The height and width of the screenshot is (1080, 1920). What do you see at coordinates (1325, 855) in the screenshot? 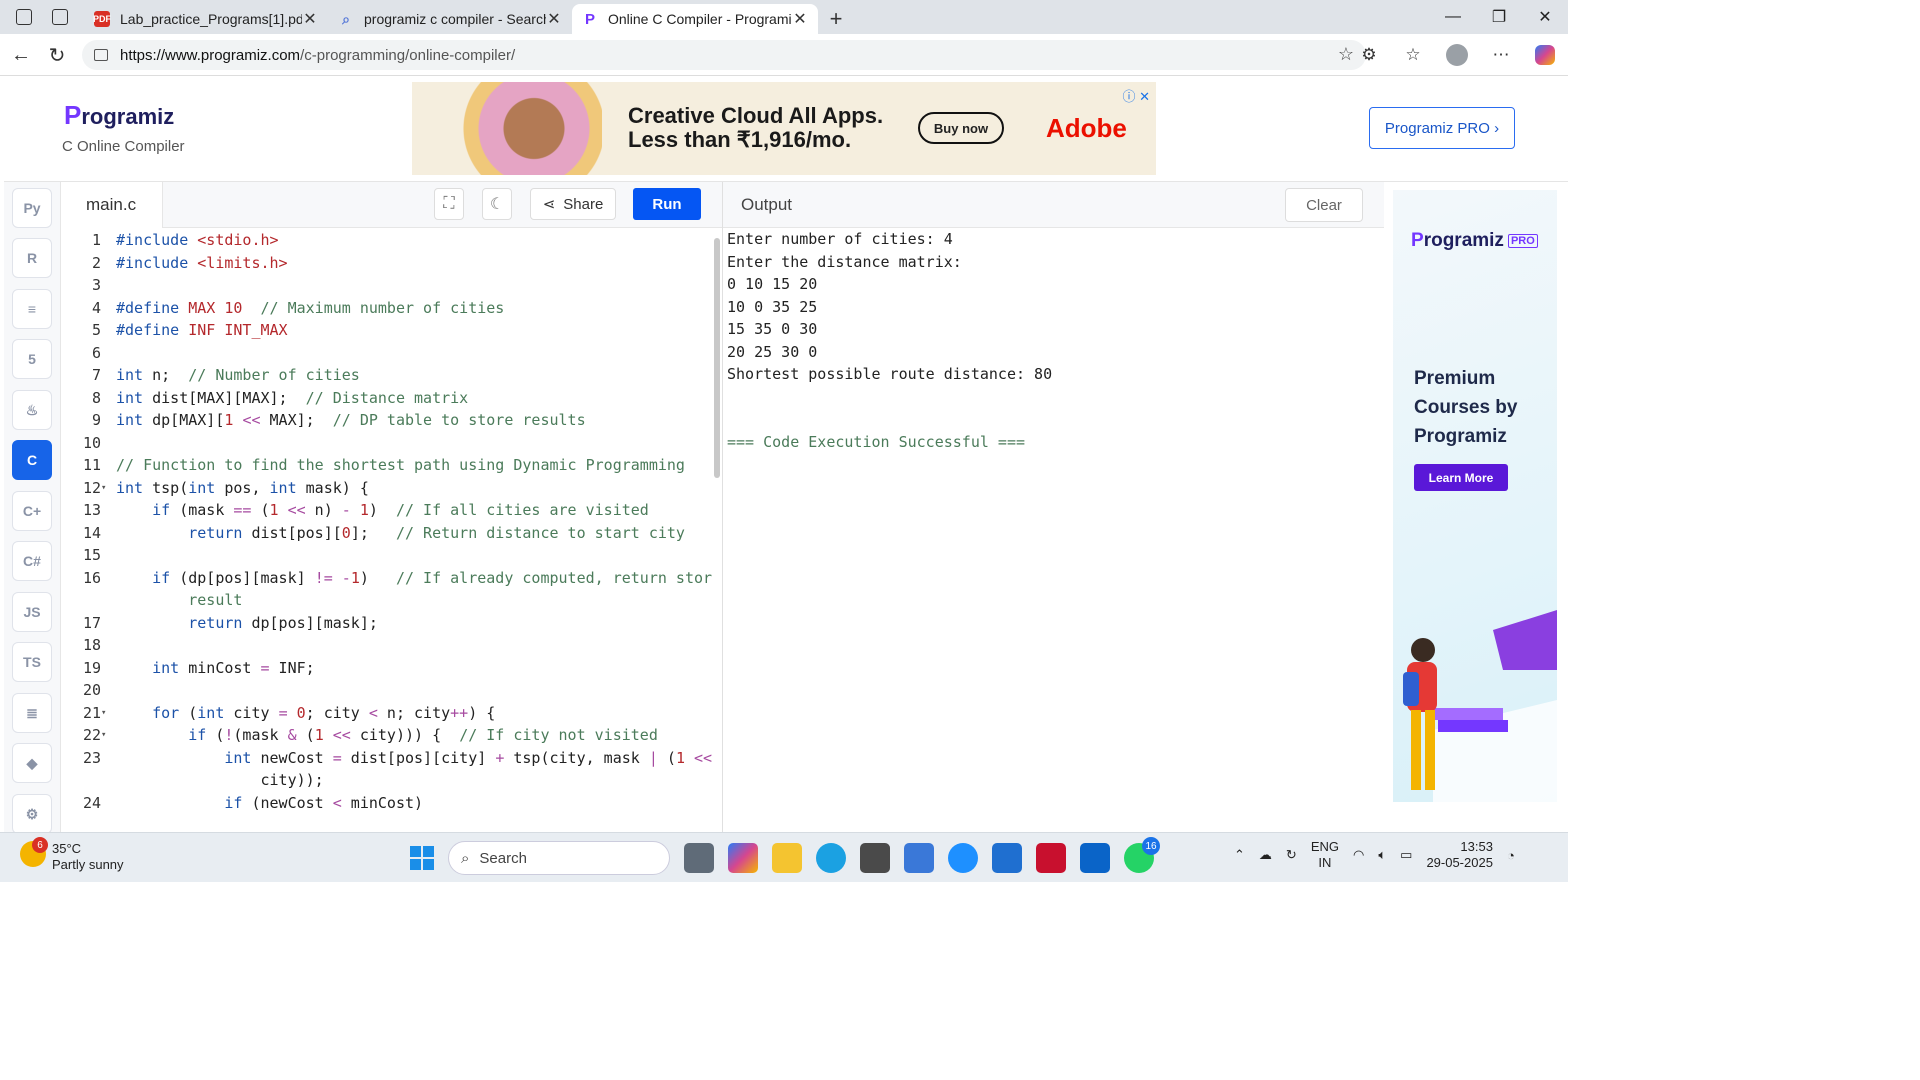
I see `language-indicator: ENG IN` at bounding box center [1325, 855].